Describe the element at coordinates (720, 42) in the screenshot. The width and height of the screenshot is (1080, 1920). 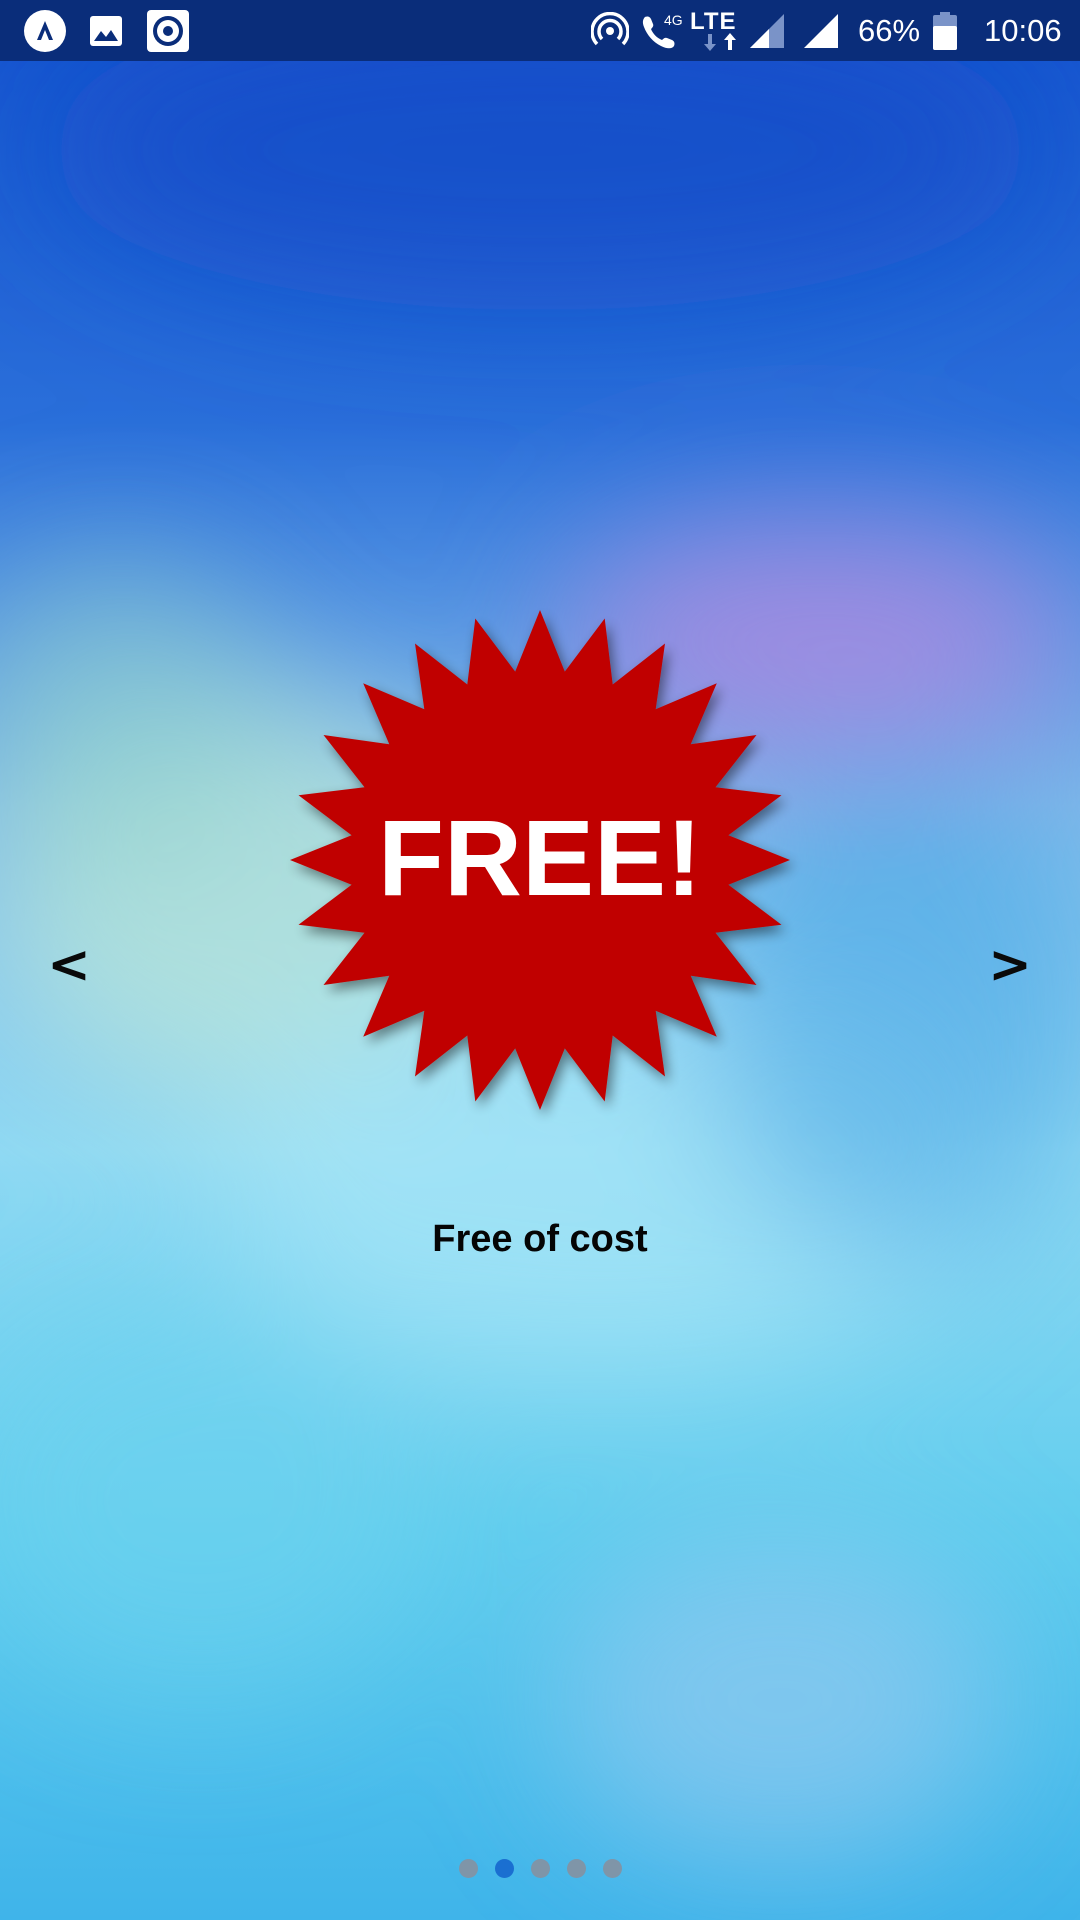
I see `lte-data-icon` at that location.